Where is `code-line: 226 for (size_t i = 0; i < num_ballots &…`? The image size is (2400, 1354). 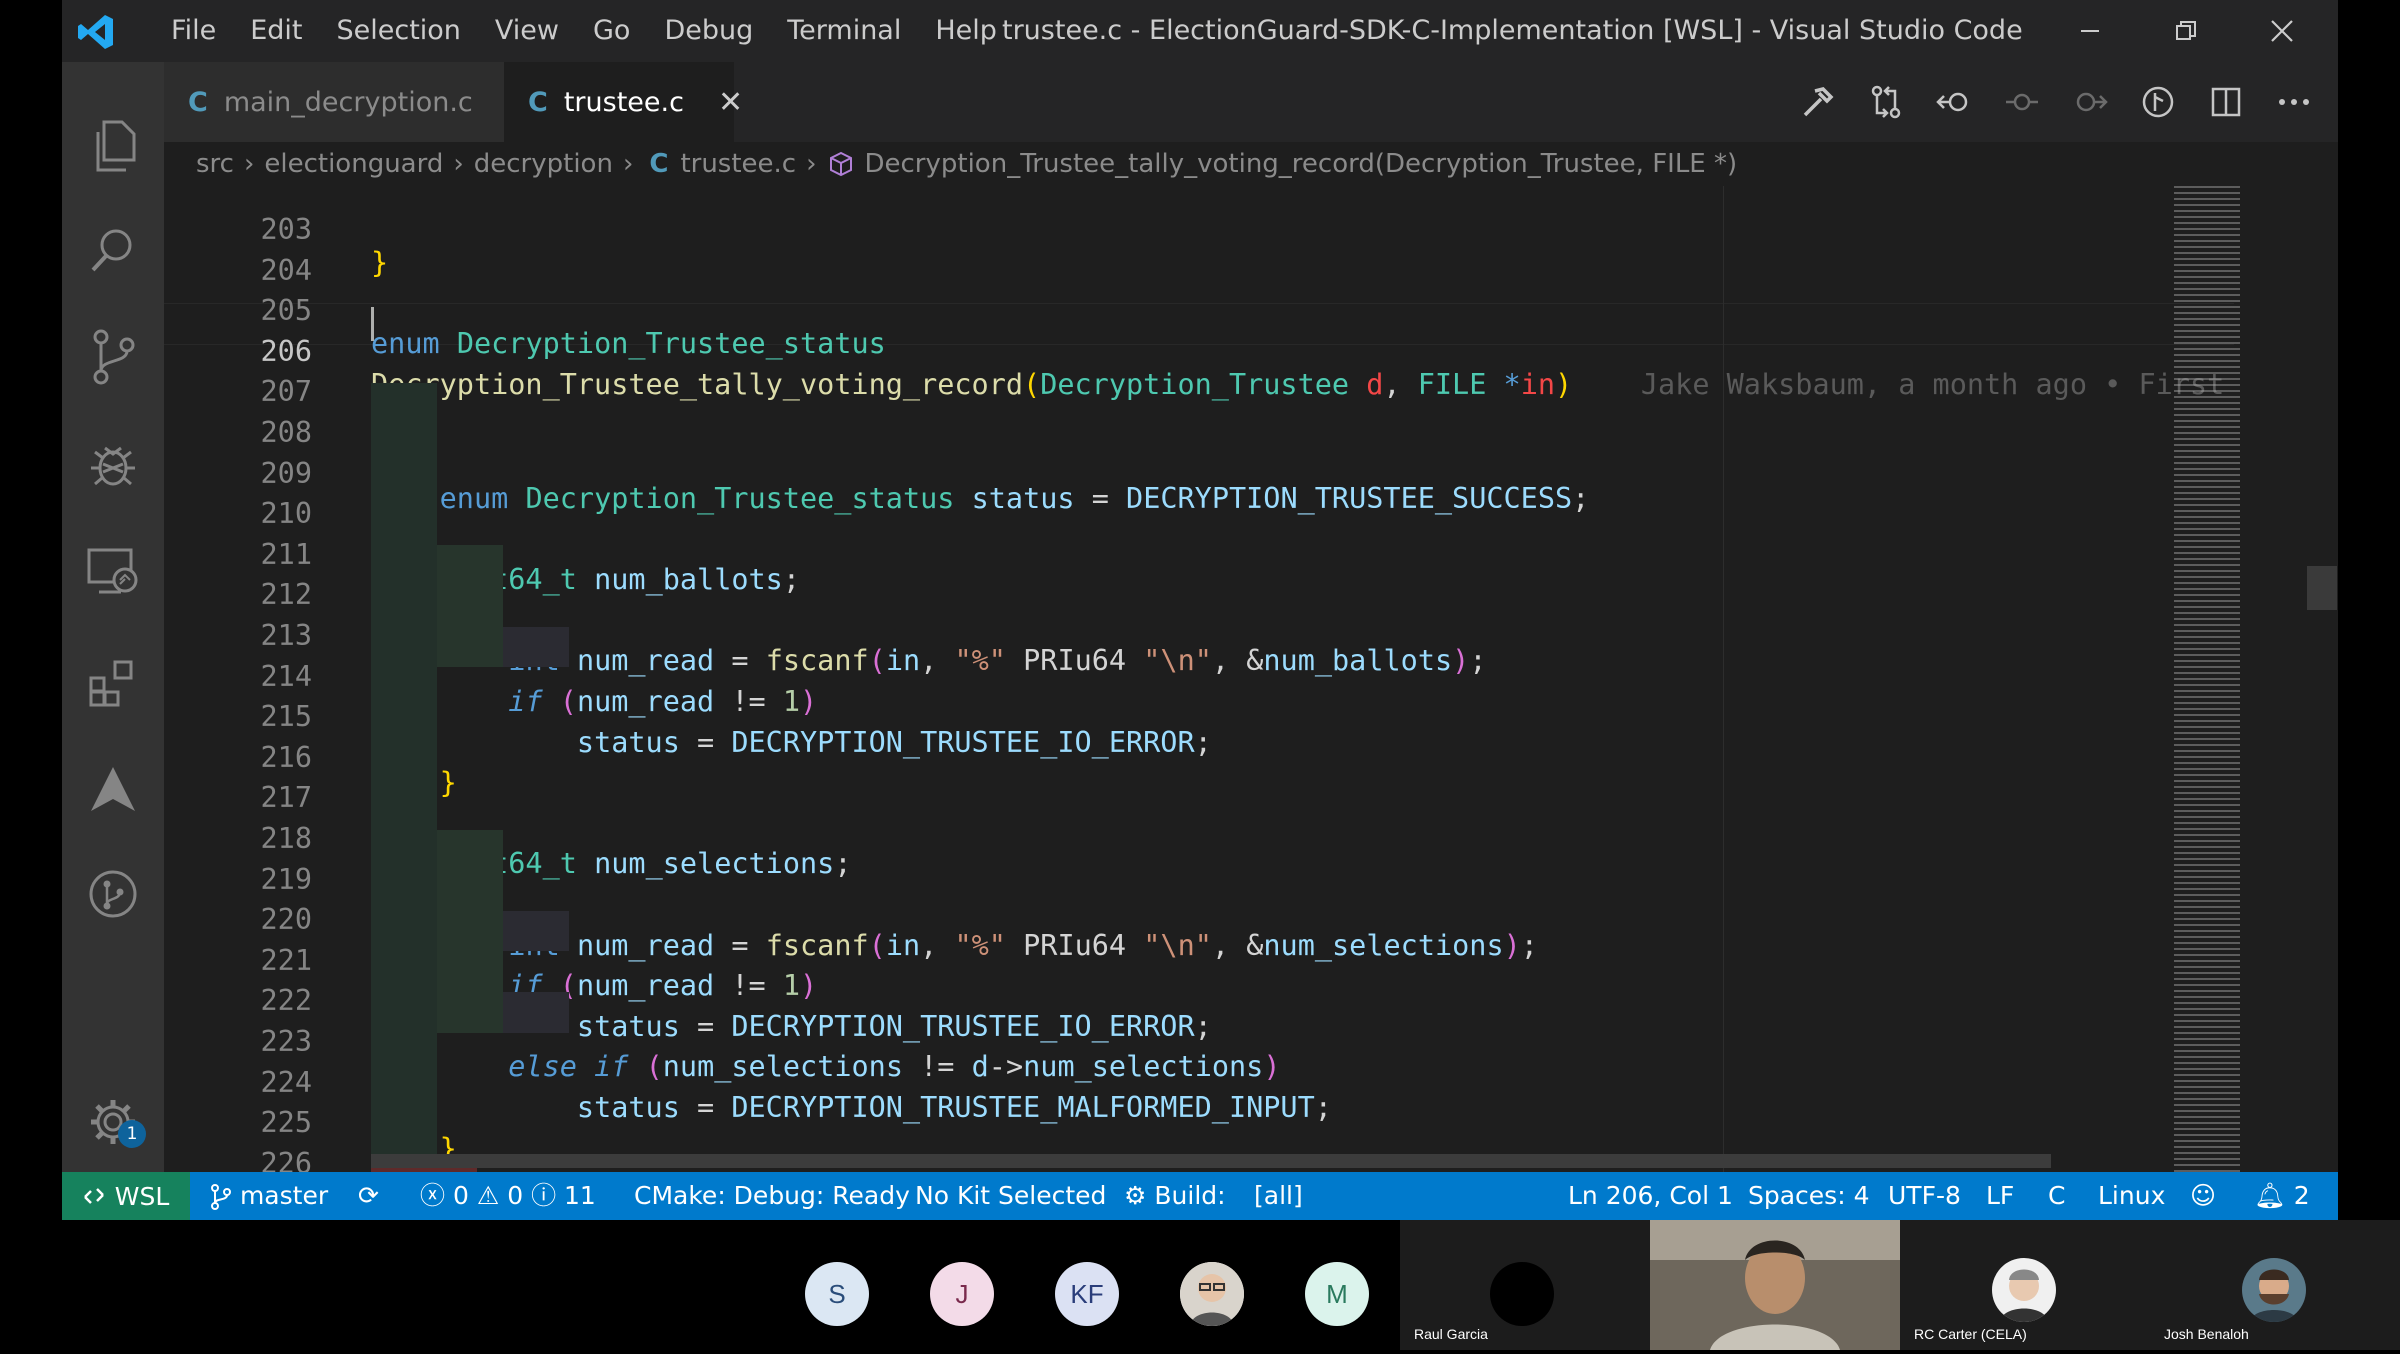
code-line: 226 for (size_t i = 0; i < num_ballots &… is located at coordinates (1199, 1142).